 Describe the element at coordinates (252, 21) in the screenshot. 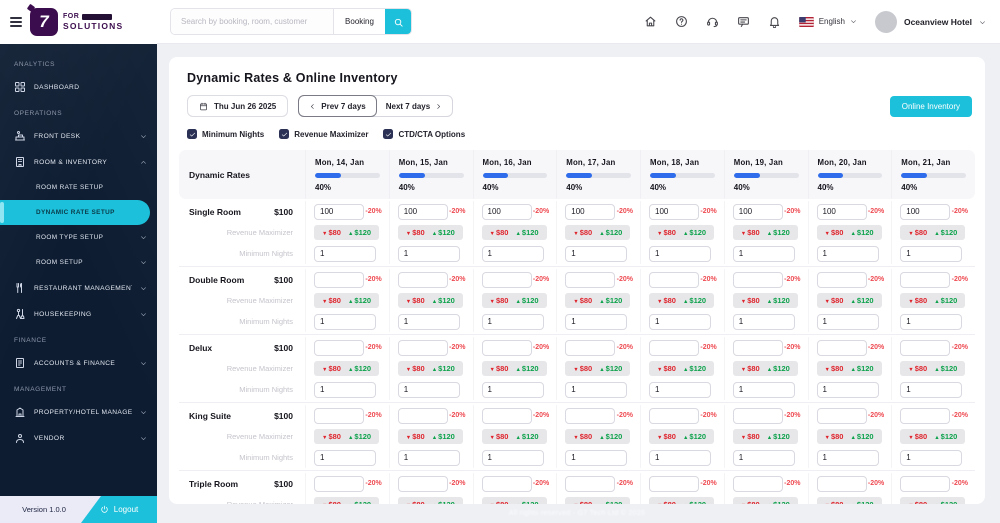

I see `search-input` at that location.